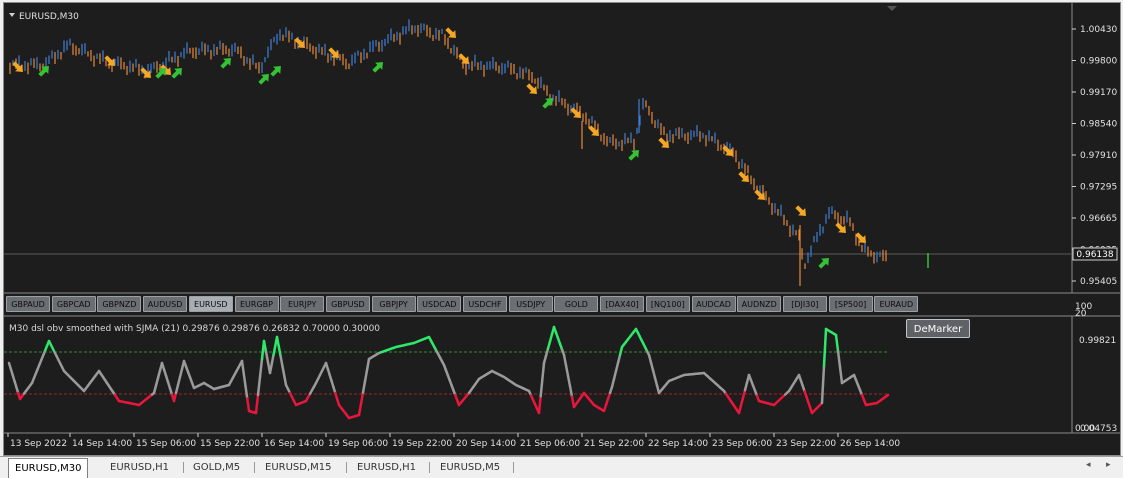 This screenshot has width=1123, height=478. I want to click on tab-eurusd-m5: EURUSD,M5, so click(470, 468).